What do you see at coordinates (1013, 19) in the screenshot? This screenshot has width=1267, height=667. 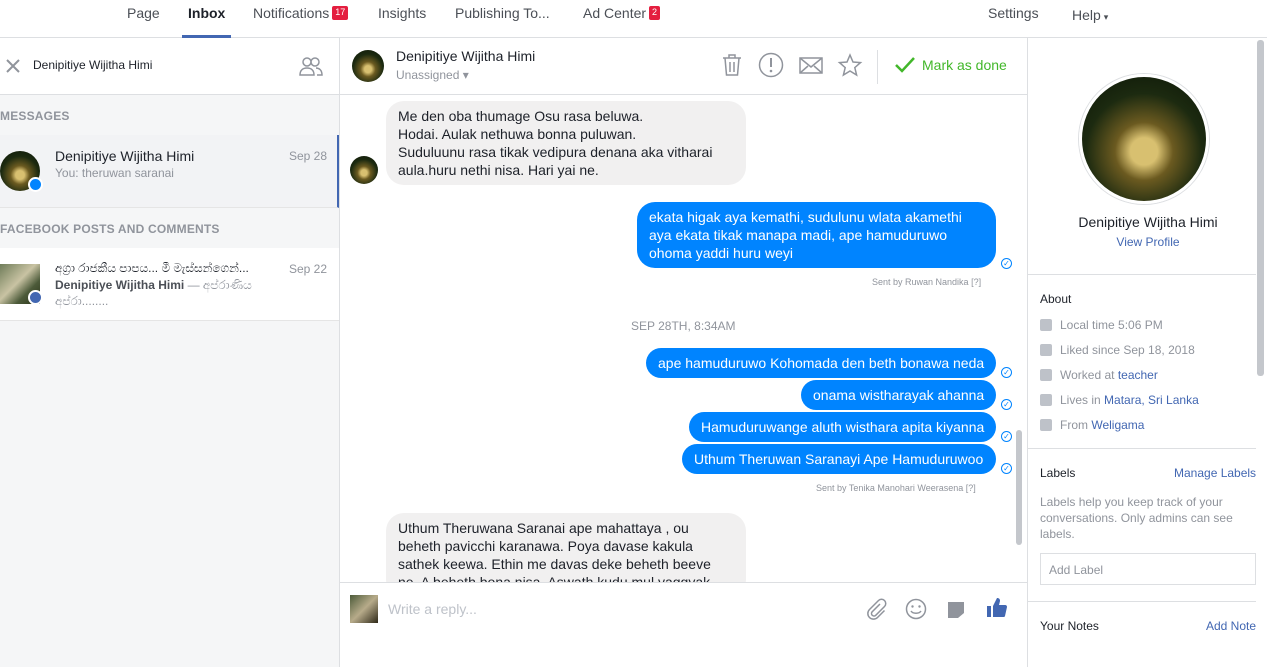 I see `tab-settings: Settings` at bounding box center [1013, 19].